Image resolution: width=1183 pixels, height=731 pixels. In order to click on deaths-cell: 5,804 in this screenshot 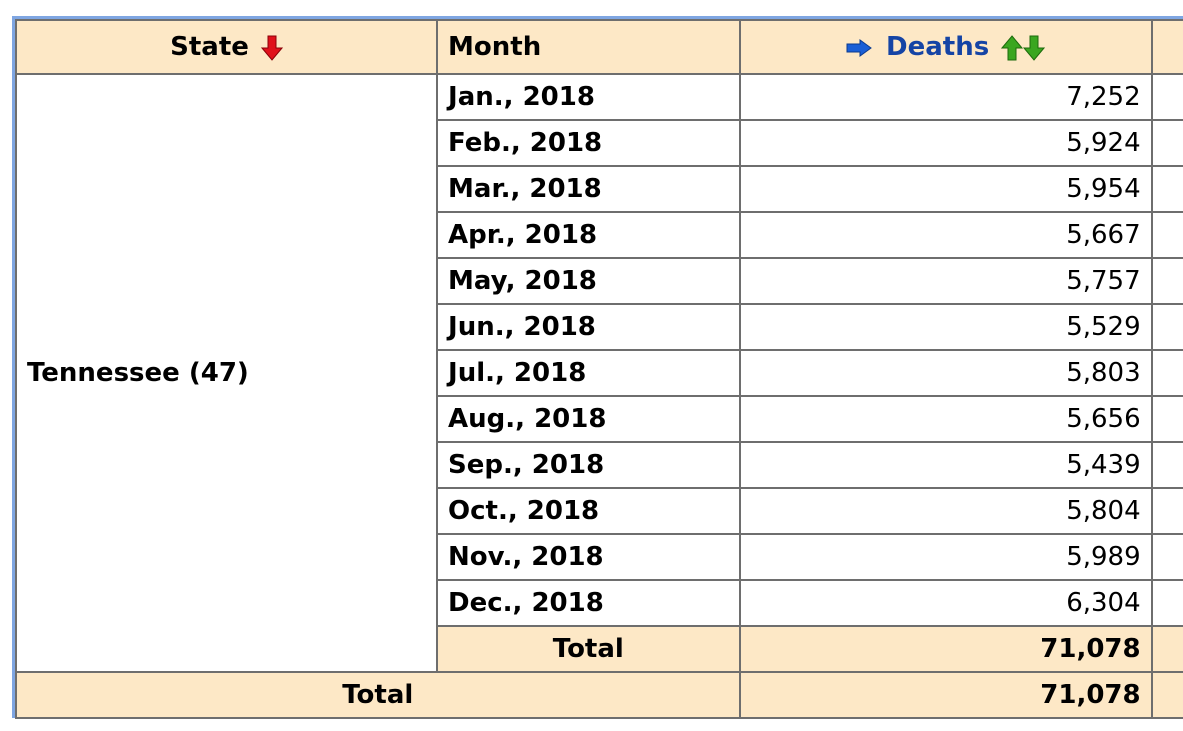, I will do `click(945, 511)`.